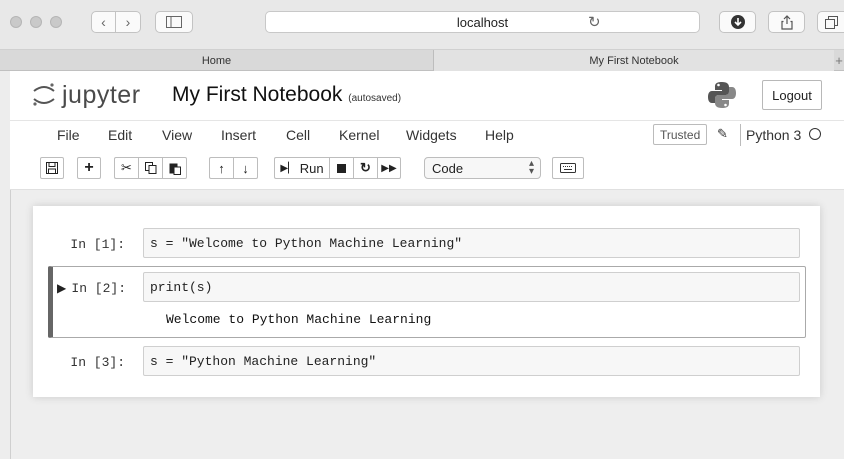  I want to click on code-cell-input: s = "Python Machine Learning", so click(471, 361).